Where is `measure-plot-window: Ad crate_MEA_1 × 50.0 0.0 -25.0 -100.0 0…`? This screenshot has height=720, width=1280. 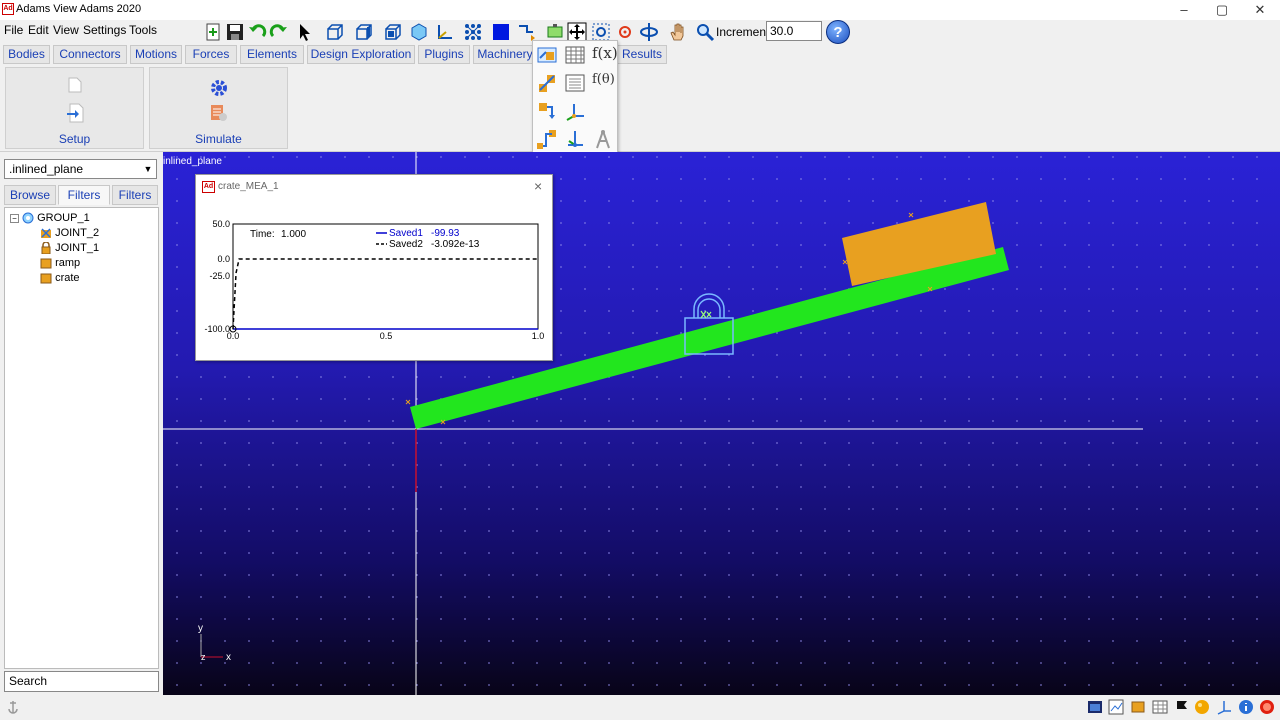 measure-plot-window: Ad crate_MEA_1 × 50.0 0.0 -25.0 -100.0 0… is located at coordinates (374, 267).